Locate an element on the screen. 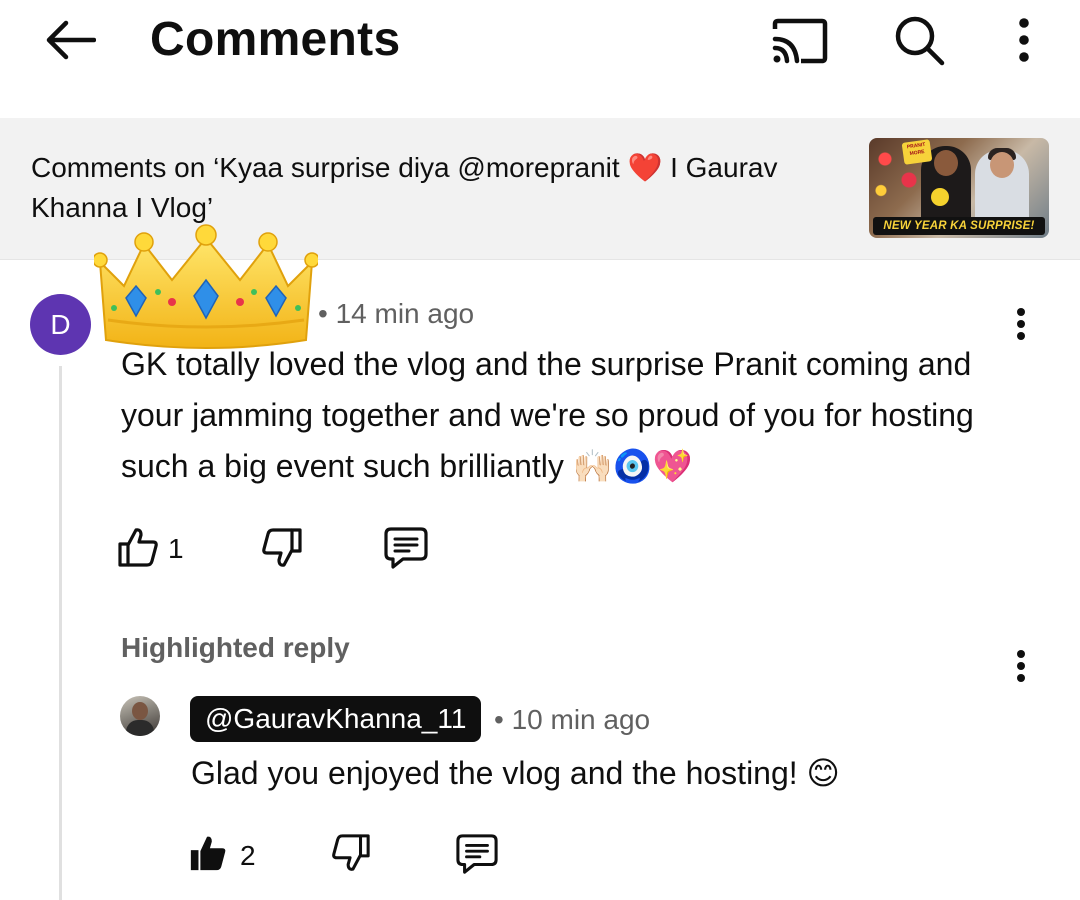 The height and width of the screenshot is (900, 1080). reply-dislike-button is located at coordinates (351, 853).